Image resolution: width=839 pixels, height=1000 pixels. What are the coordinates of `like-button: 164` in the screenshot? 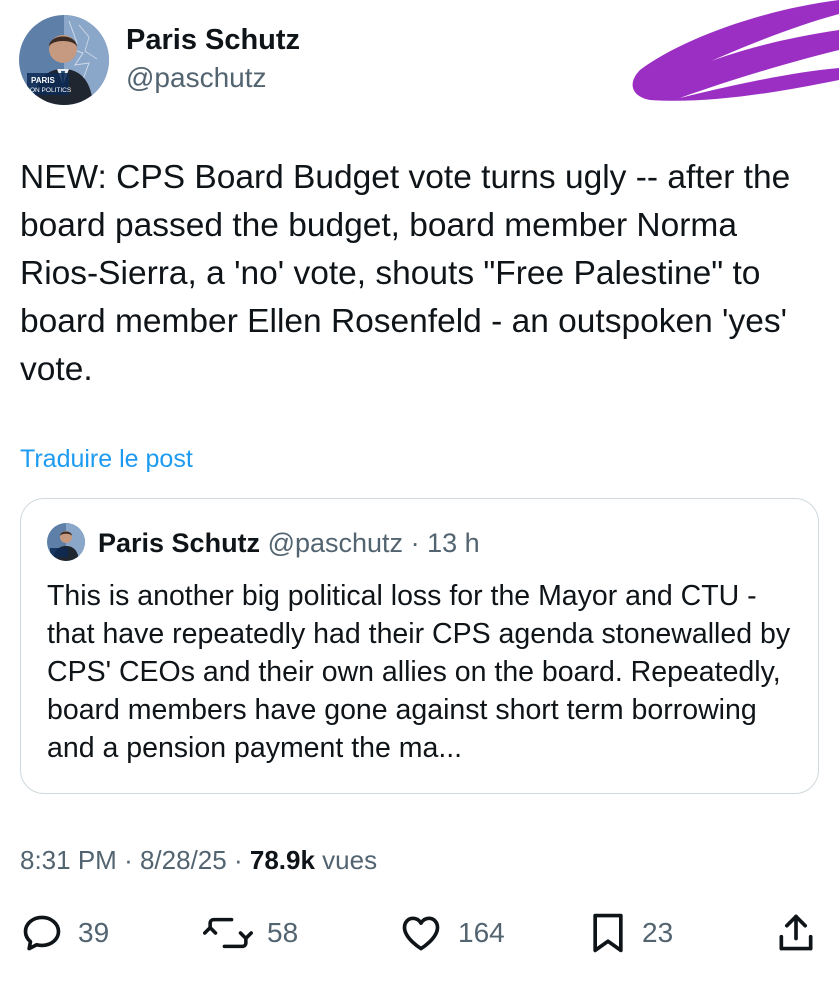 It's located at (451, 933).